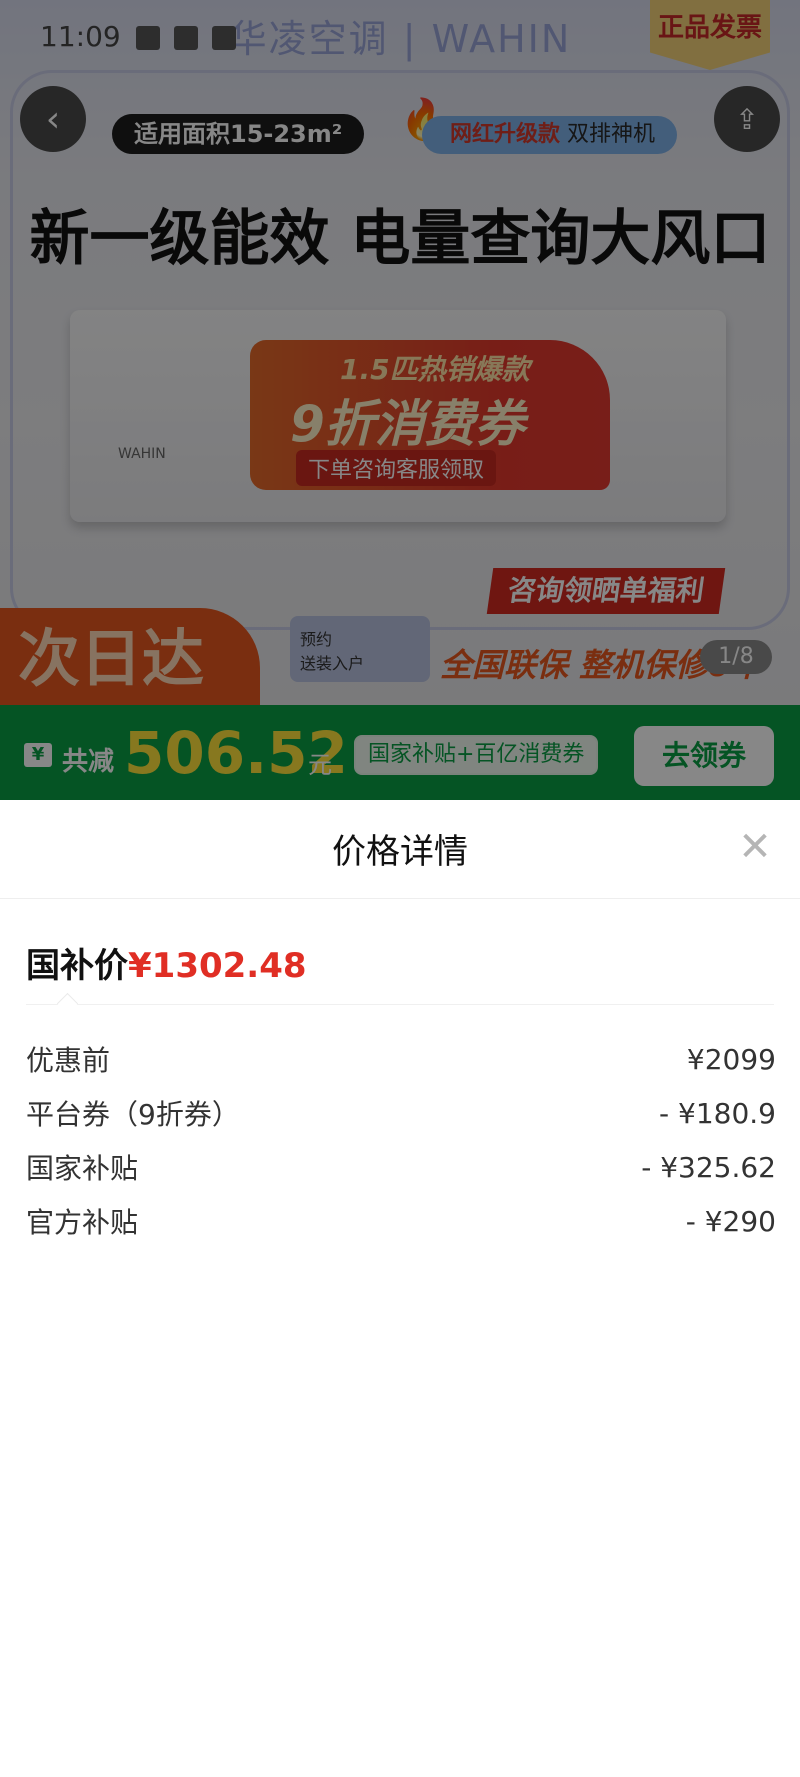 The image size is (800, 1777). What do you see at coordinates (67, 1003) in the screenshot?
I see `divider-notch` at bounding box center [67, 1003].